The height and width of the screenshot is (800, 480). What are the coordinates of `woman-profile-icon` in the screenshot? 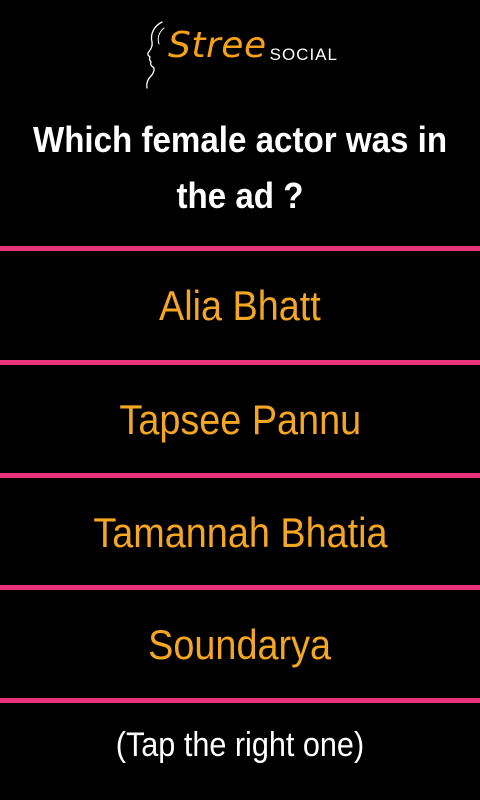 It's located at (155, 55).